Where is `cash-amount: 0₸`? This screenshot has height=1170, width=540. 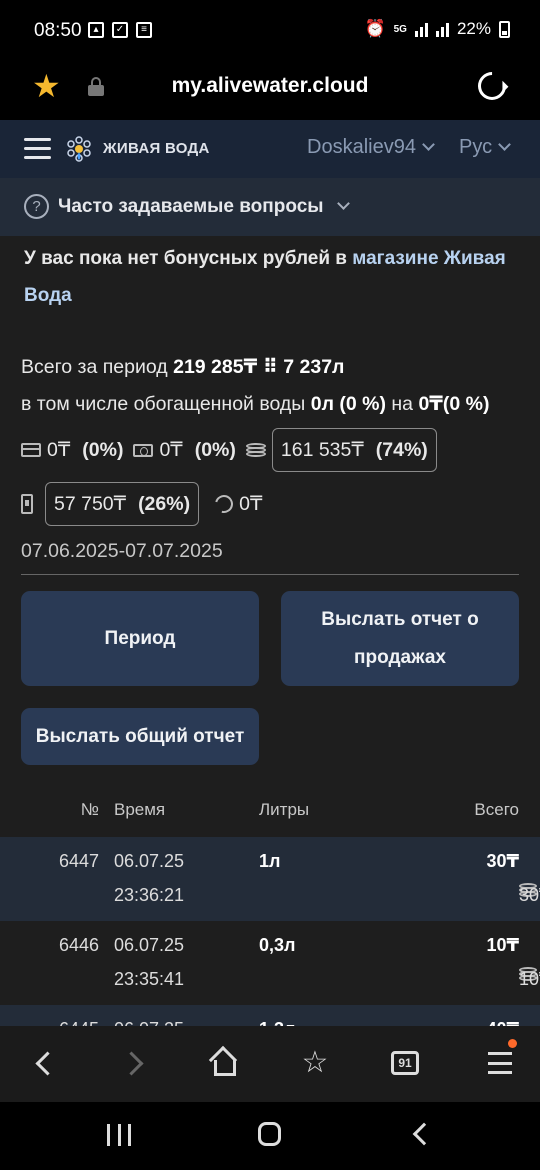
cash-amount: 0₸ is located at coordinates (171, 450).